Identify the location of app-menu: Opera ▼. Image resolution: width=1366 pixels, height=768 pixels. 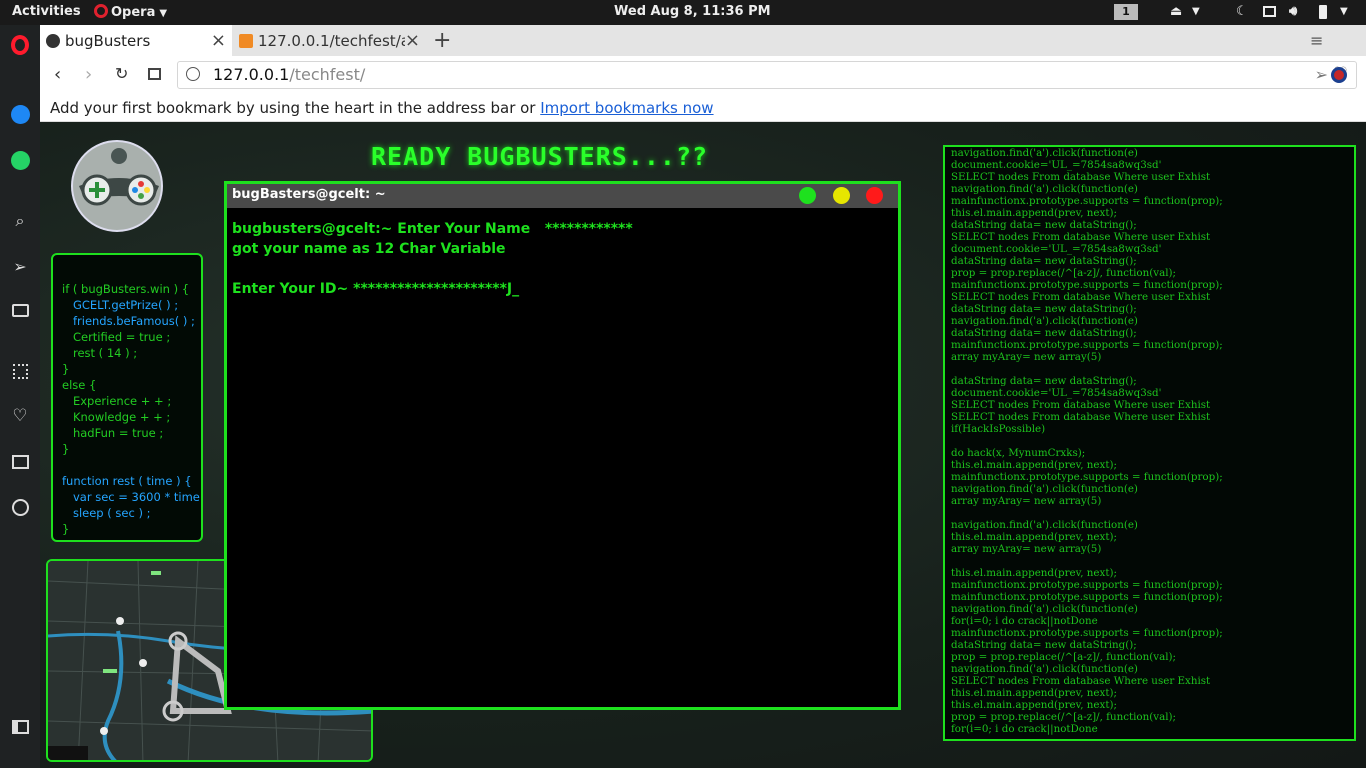
(130, 12).